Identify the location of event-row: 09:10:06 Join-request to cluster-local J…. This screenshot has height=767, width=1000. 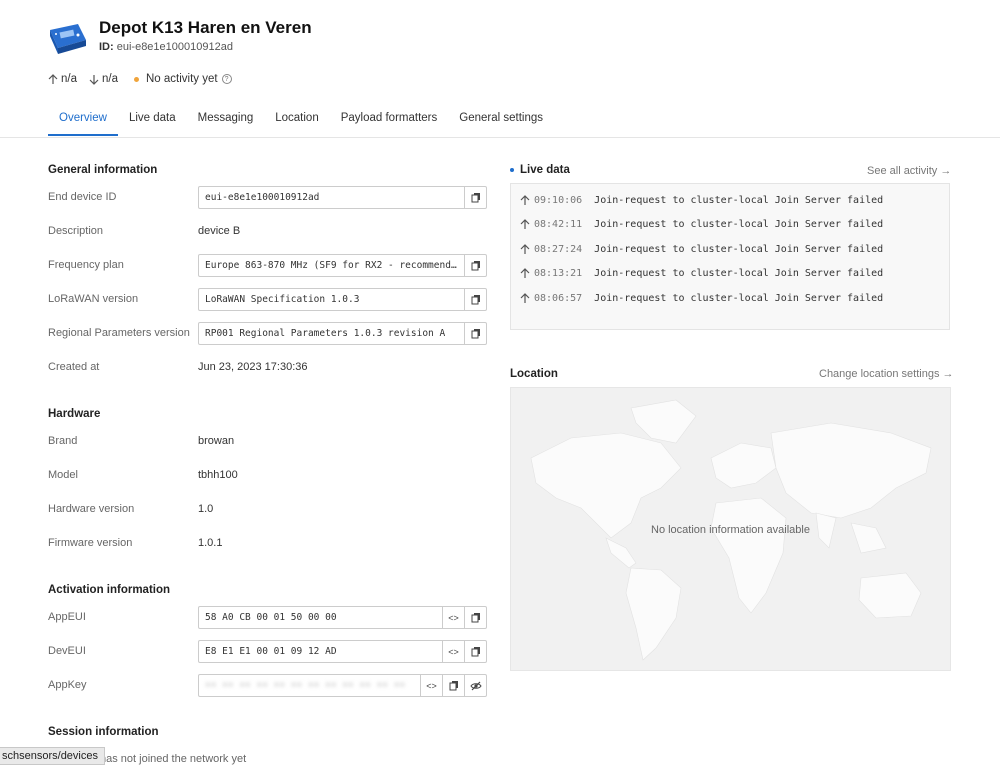
(730, 200).